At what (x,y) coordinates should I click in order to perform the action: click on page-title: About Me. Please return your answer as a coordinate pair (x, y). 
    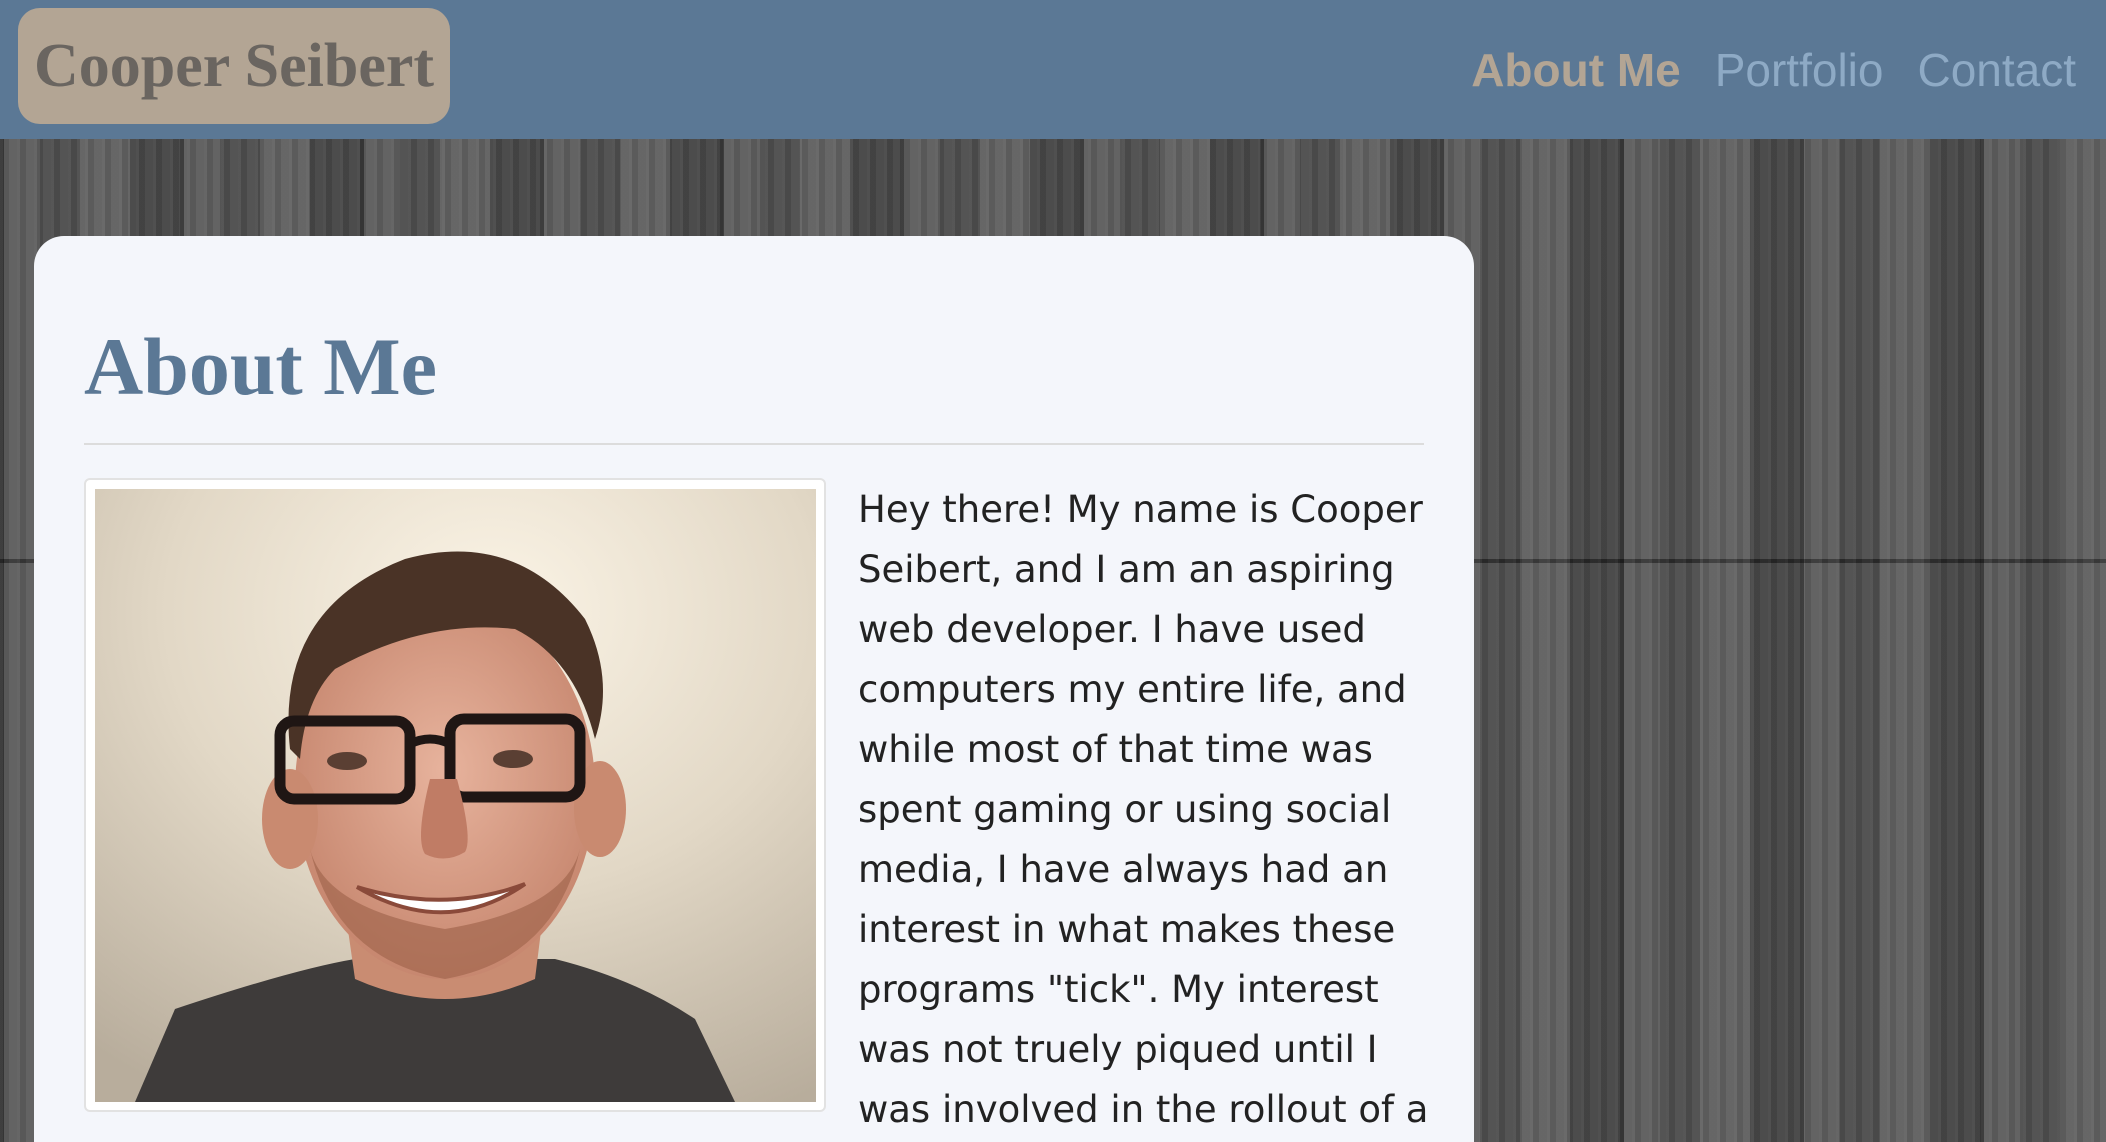
    Looking at the image, I should click on (261, 366).